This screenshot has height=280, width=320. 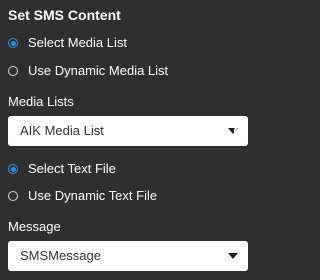 What do you see at coordinates (98, 70) in the screenshot?
I see `radio-label: Use Dynamic Media List` at bounding box center [98, 70].